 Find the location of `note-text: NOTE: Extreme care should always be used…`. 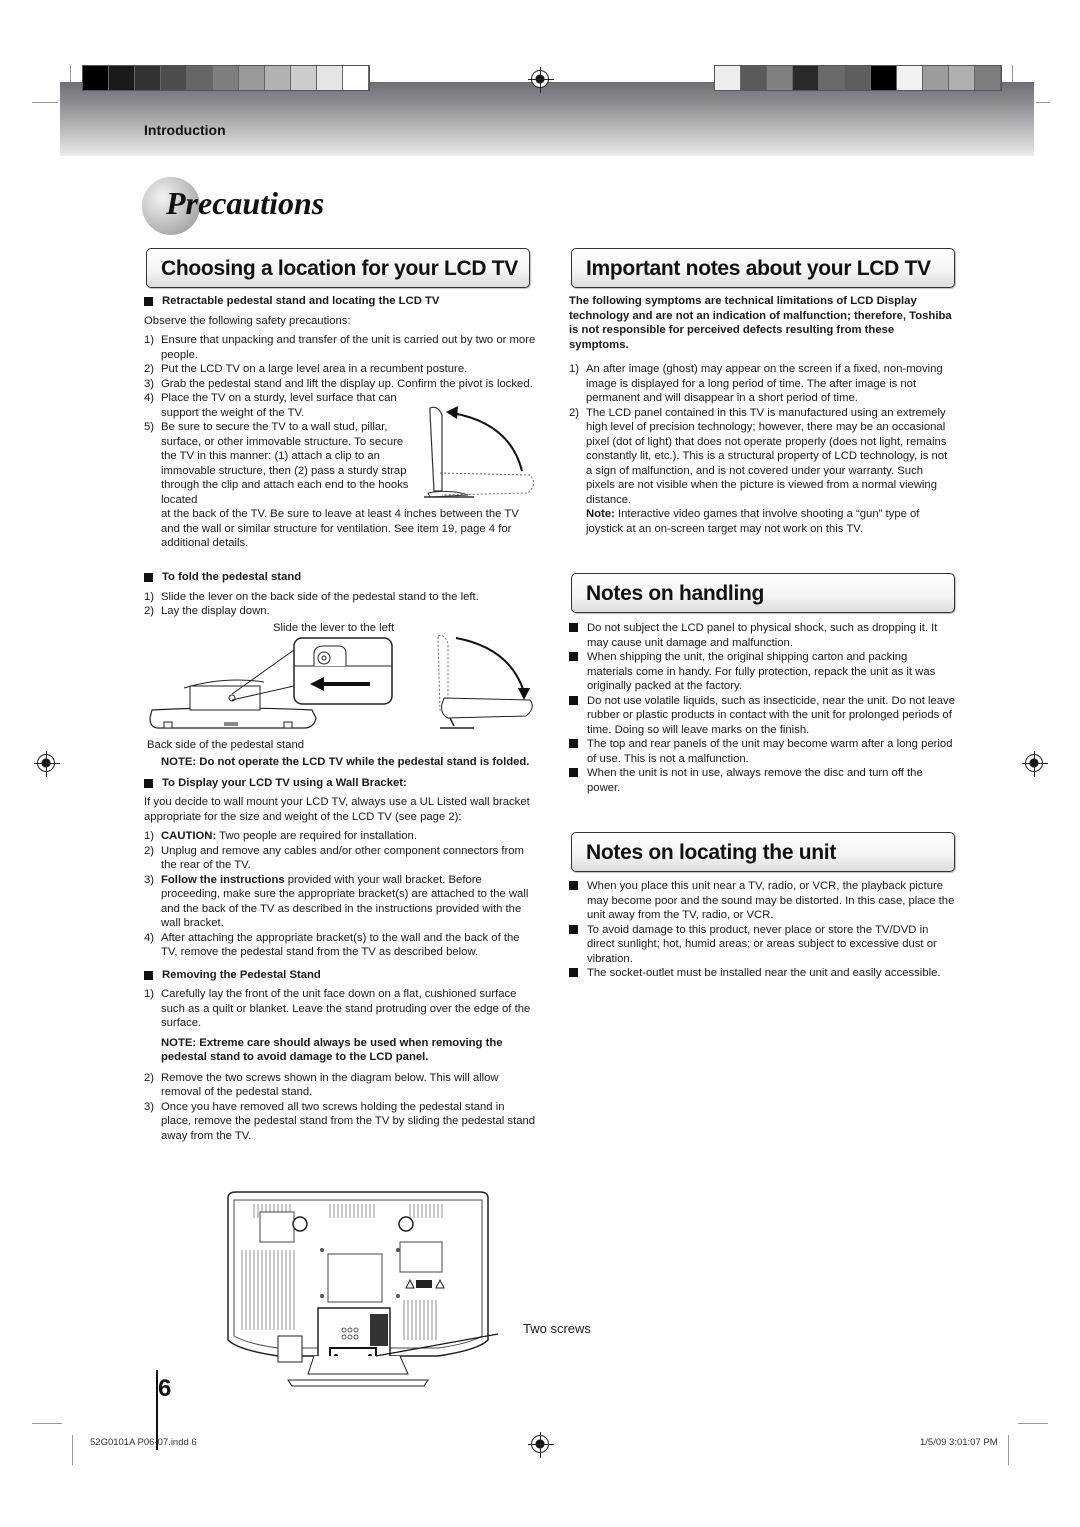

note-text: NOTE: Extreme care should always be used… is located at coordinates (332, 1050).